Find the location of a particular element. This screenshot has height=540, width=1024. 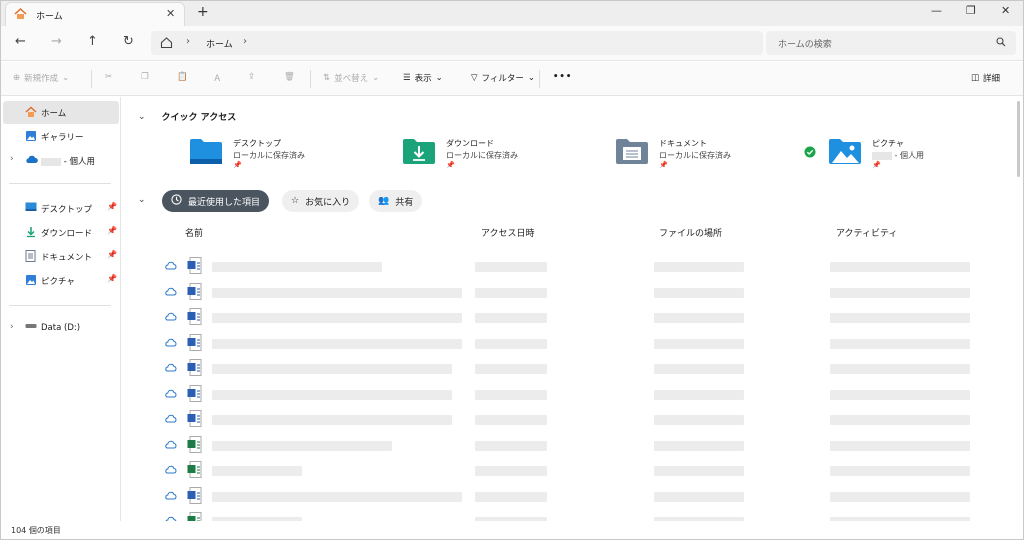

column-header-access: アクセス日時 is located at coordinates (508, 232).